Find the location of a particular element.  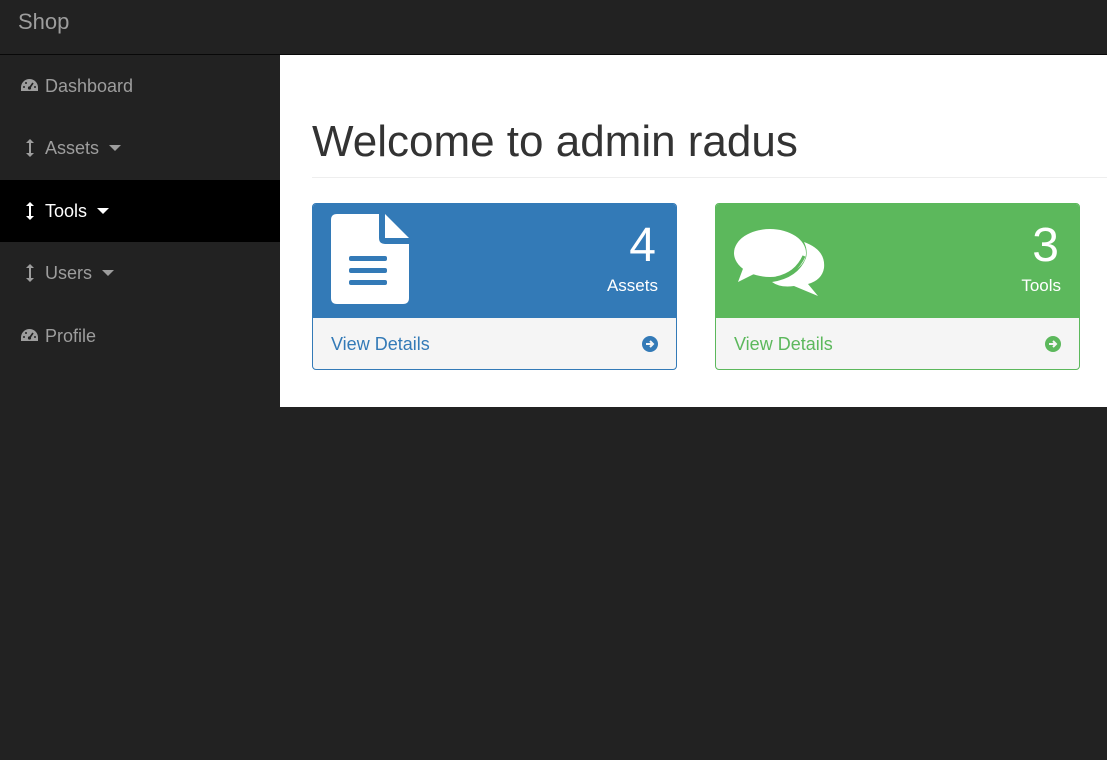

assets-panel-heading: 4 Assets is located at coordinates (494, 261).